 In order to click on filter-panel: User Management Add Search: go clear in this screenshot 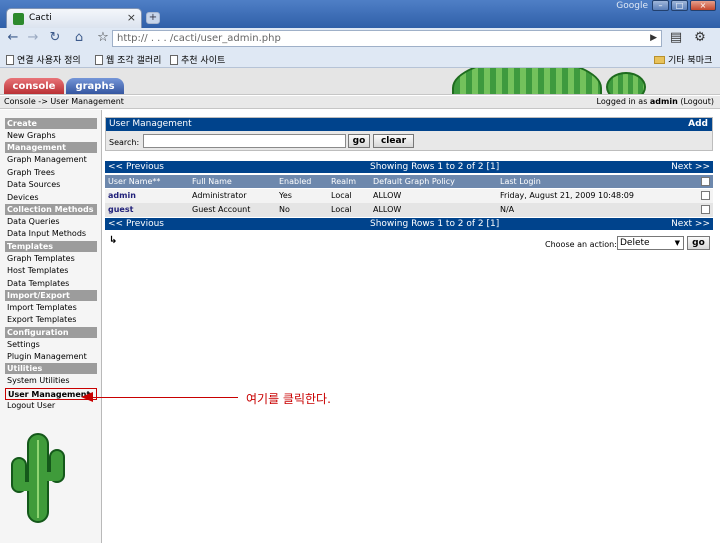, I will do `click(409, 134)`.